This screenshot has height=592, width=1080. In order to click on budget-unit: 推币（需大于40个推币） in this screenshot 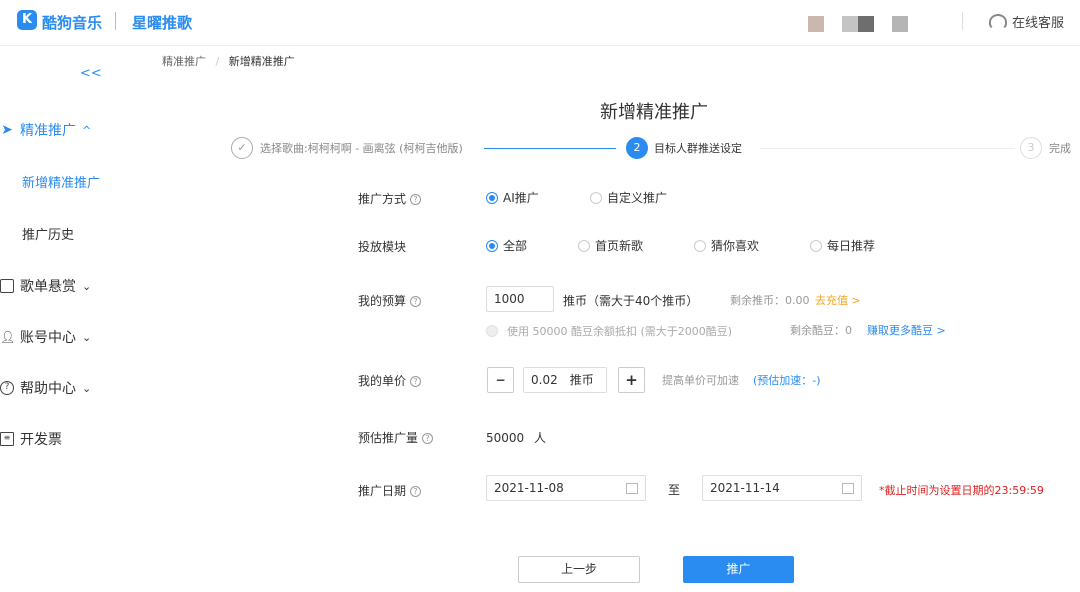, I will do `click(631, 301)`.